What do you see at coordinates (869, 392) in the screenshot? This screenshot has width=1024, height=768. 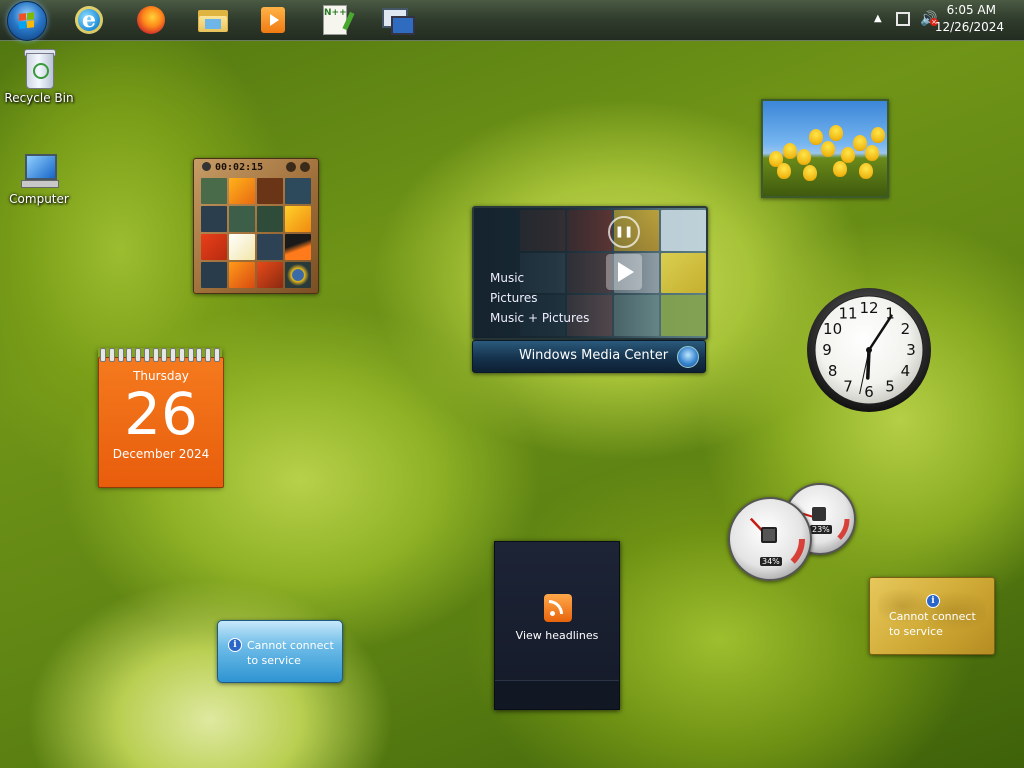 I see `clock-numeral: 6` at bounding box center [869, 392].